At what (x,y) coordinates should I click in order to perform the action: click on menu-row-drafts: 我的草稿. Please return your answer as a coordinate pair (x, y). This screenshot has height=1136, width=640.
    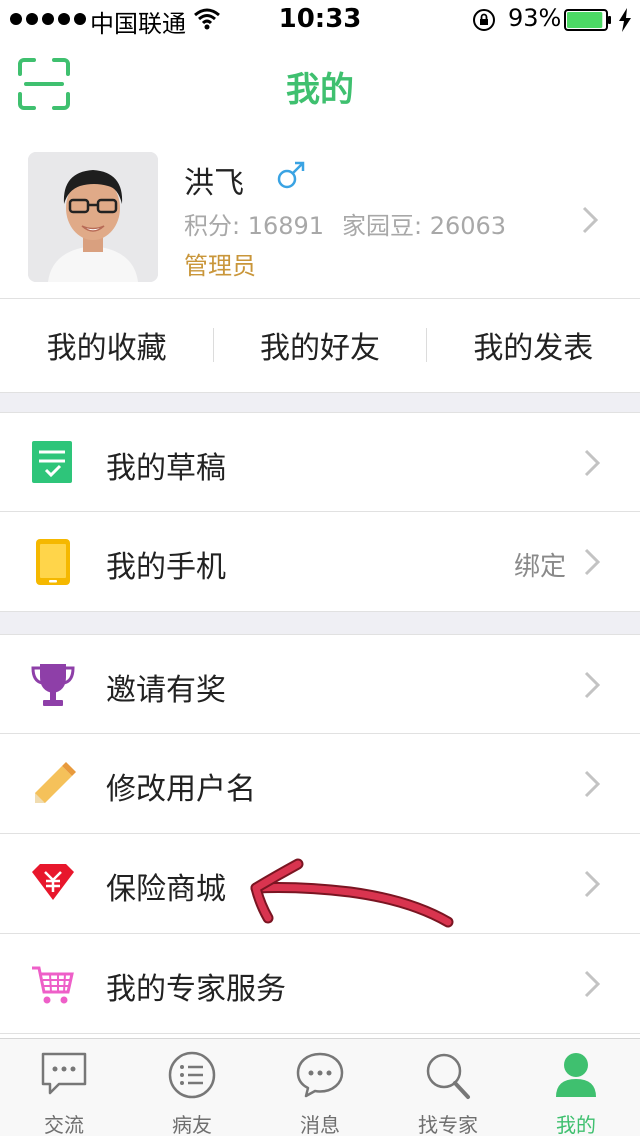
    Looking at the image, I should click on (320, 462).